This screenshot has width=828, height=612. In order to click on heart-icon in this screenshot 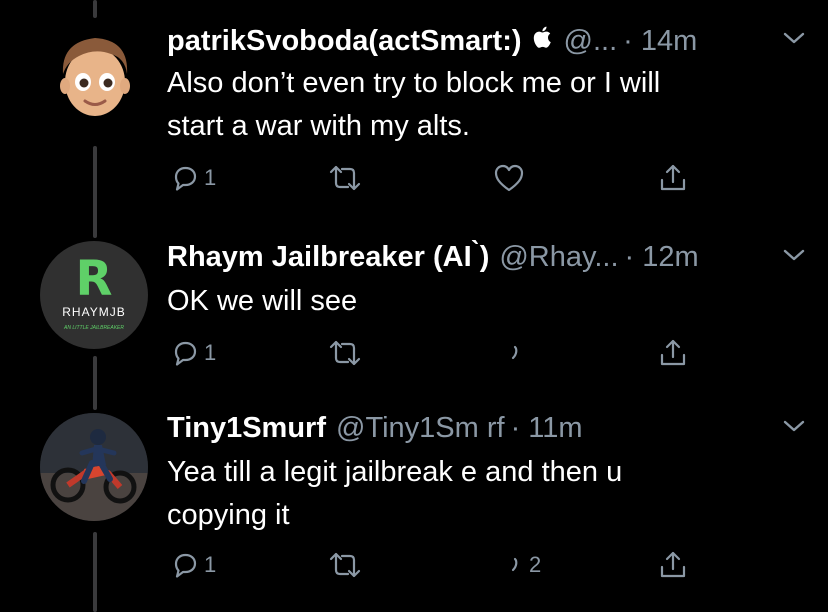, I will do `click(509, 178)`.